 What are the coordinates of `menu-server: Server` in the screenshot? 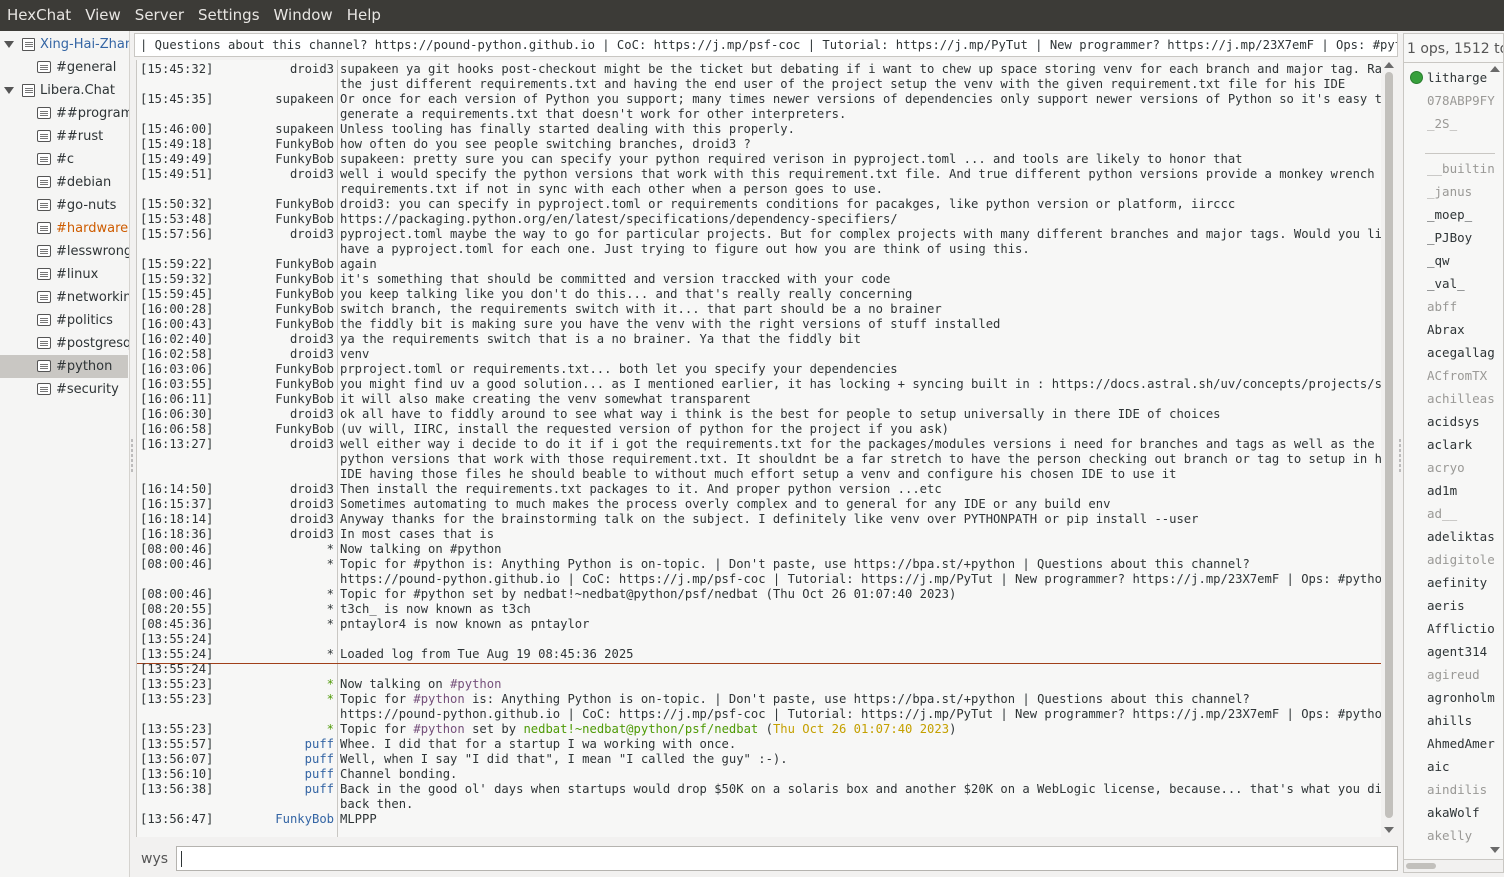 It's located at (159, 15).